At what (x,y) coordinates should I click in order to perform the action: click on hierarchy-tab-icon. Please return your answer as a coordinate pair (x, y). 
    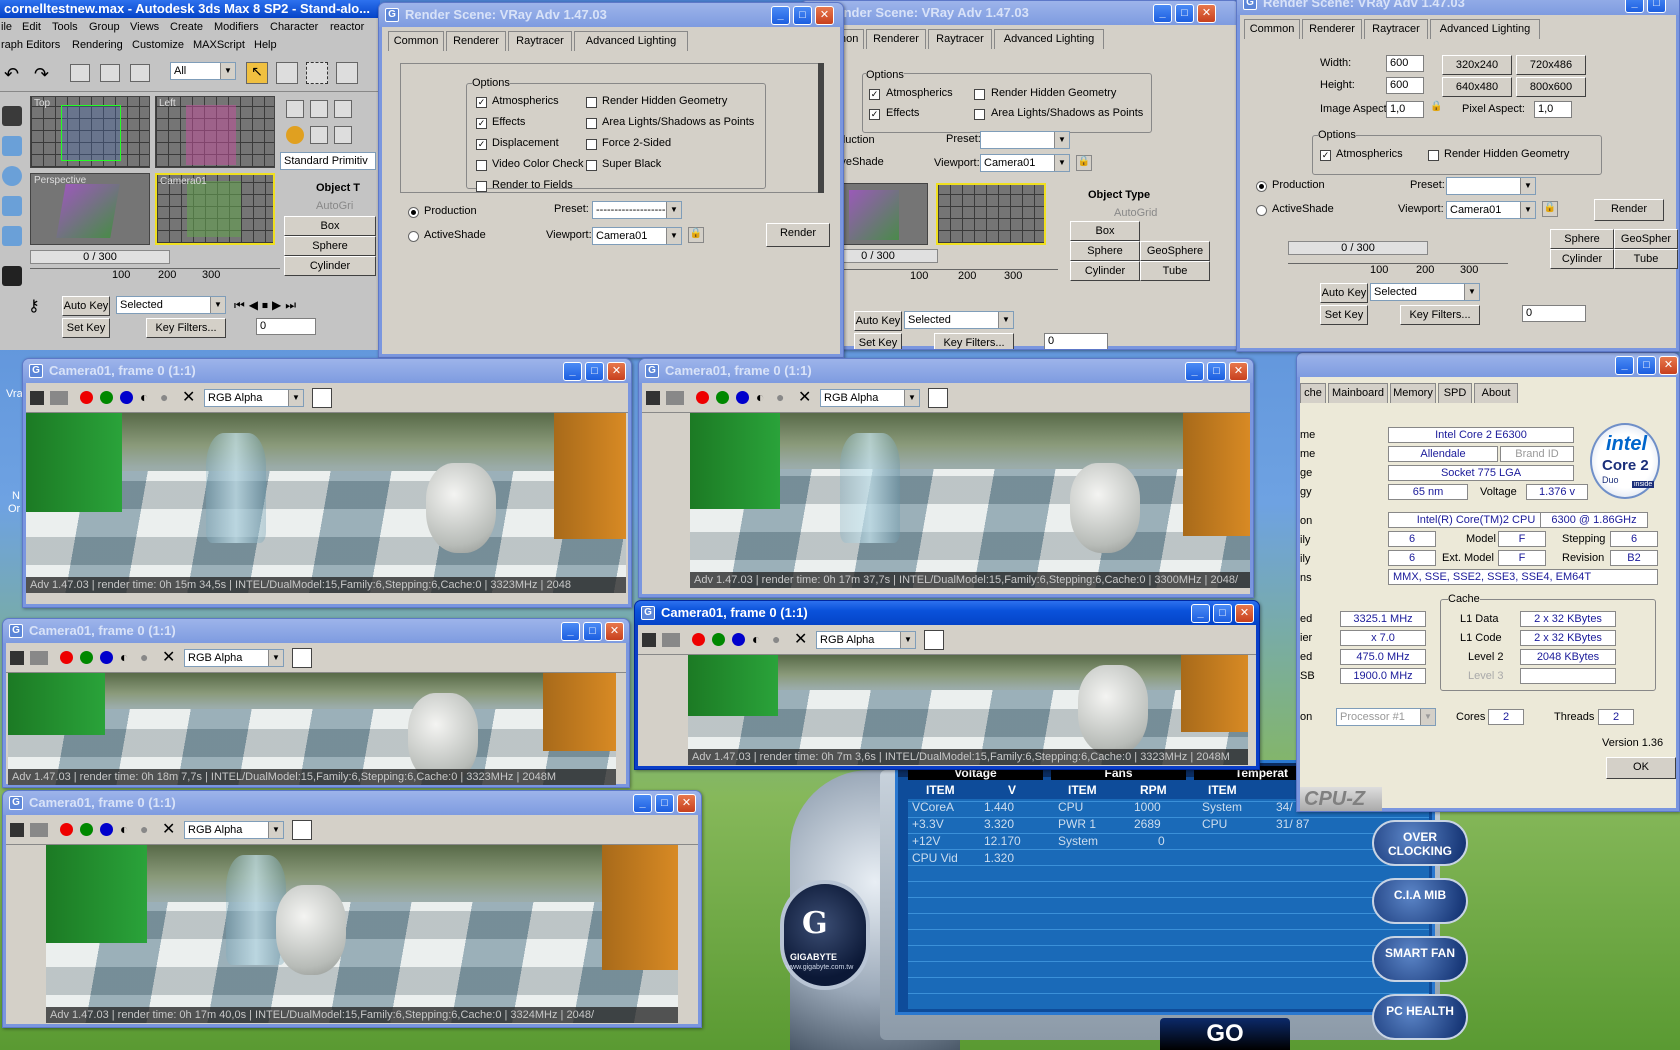
    Looking at the image, I should click on (343, 109).